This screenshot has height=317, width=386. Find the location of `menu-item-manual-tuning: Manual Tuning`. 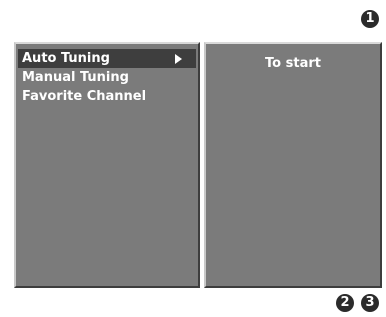

menu-item-manual-tuning: Manual Tuning is located at coordinates (107, 77).